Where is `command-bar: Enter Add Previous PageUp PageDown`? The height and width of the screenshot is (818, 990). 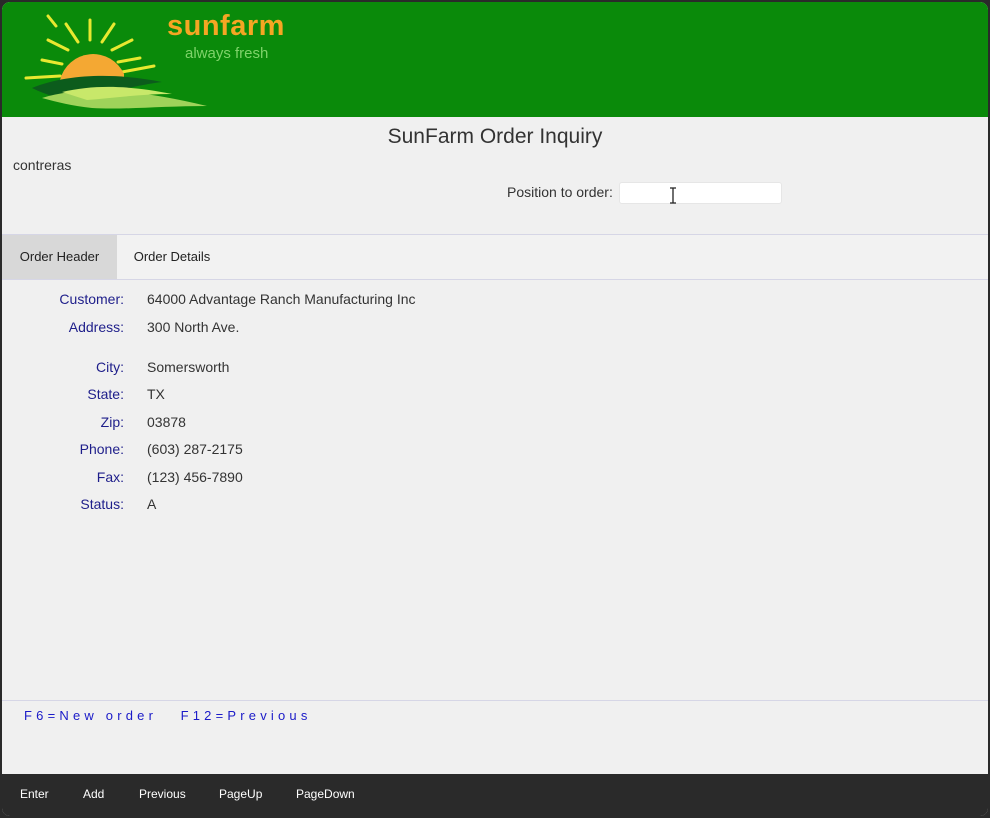 command-bar: Enter Add Previous PageUp PageDown is located at coordinates (495, 795).